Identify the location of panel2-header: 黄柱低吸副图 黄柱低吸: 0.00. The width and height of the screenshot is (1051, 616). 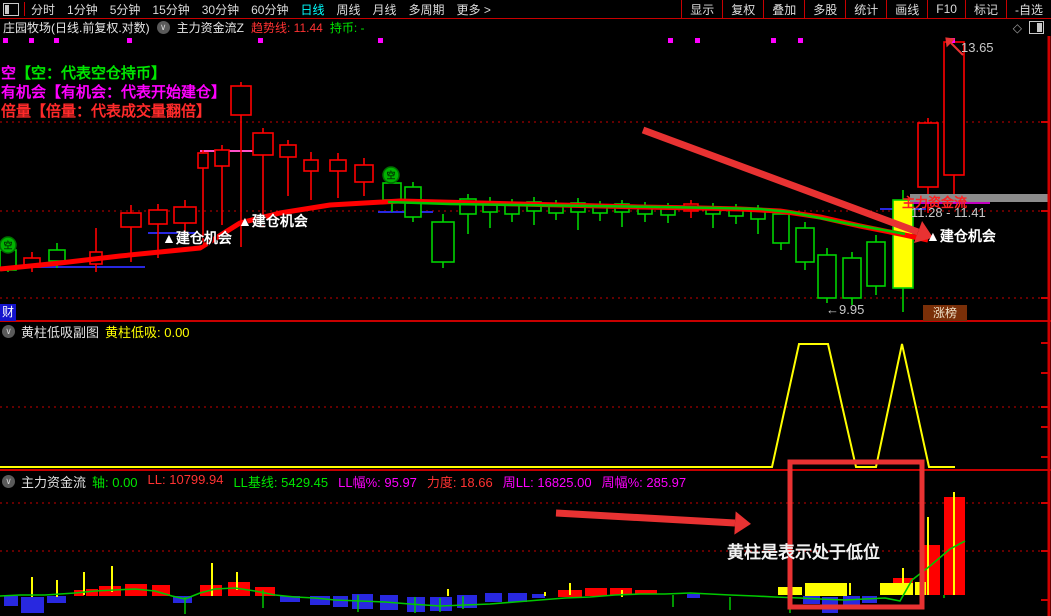
(96, 331).